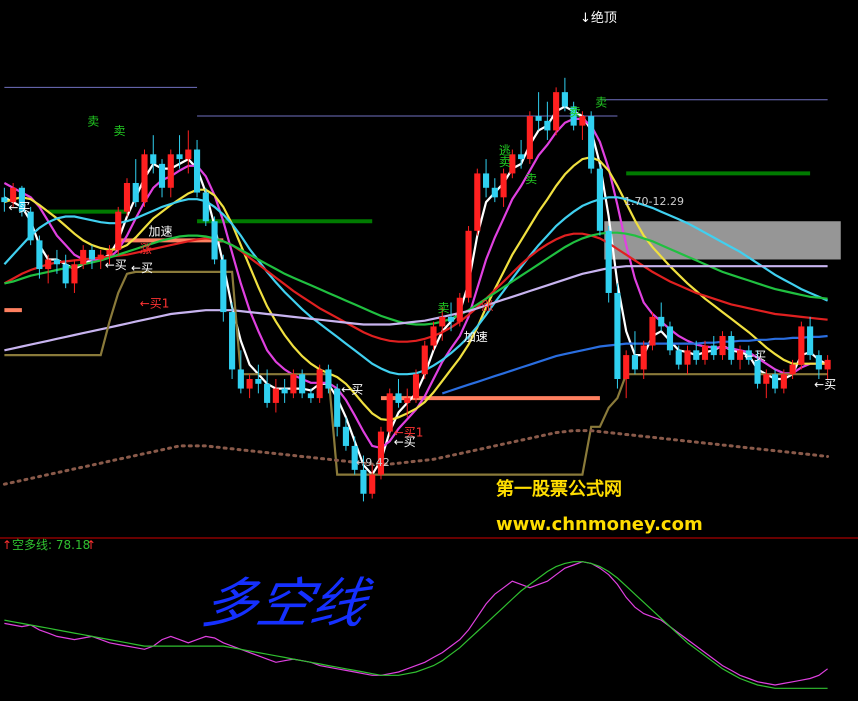 The width and height of the screenshot is (858, 701). Describe the element at coordinates (476, 337) in the screenshot. I see `signal-label-17: 加速` at that location.